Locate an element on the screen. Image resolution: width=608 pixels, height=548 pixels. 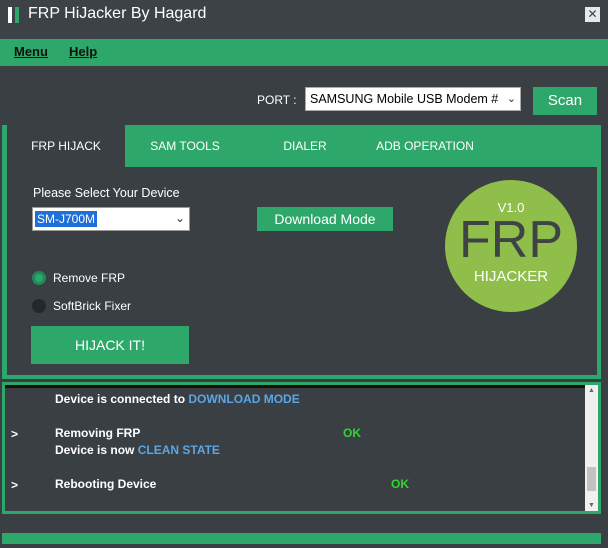
download-mode-button: Download Mode is located at coordinates (325, 219).